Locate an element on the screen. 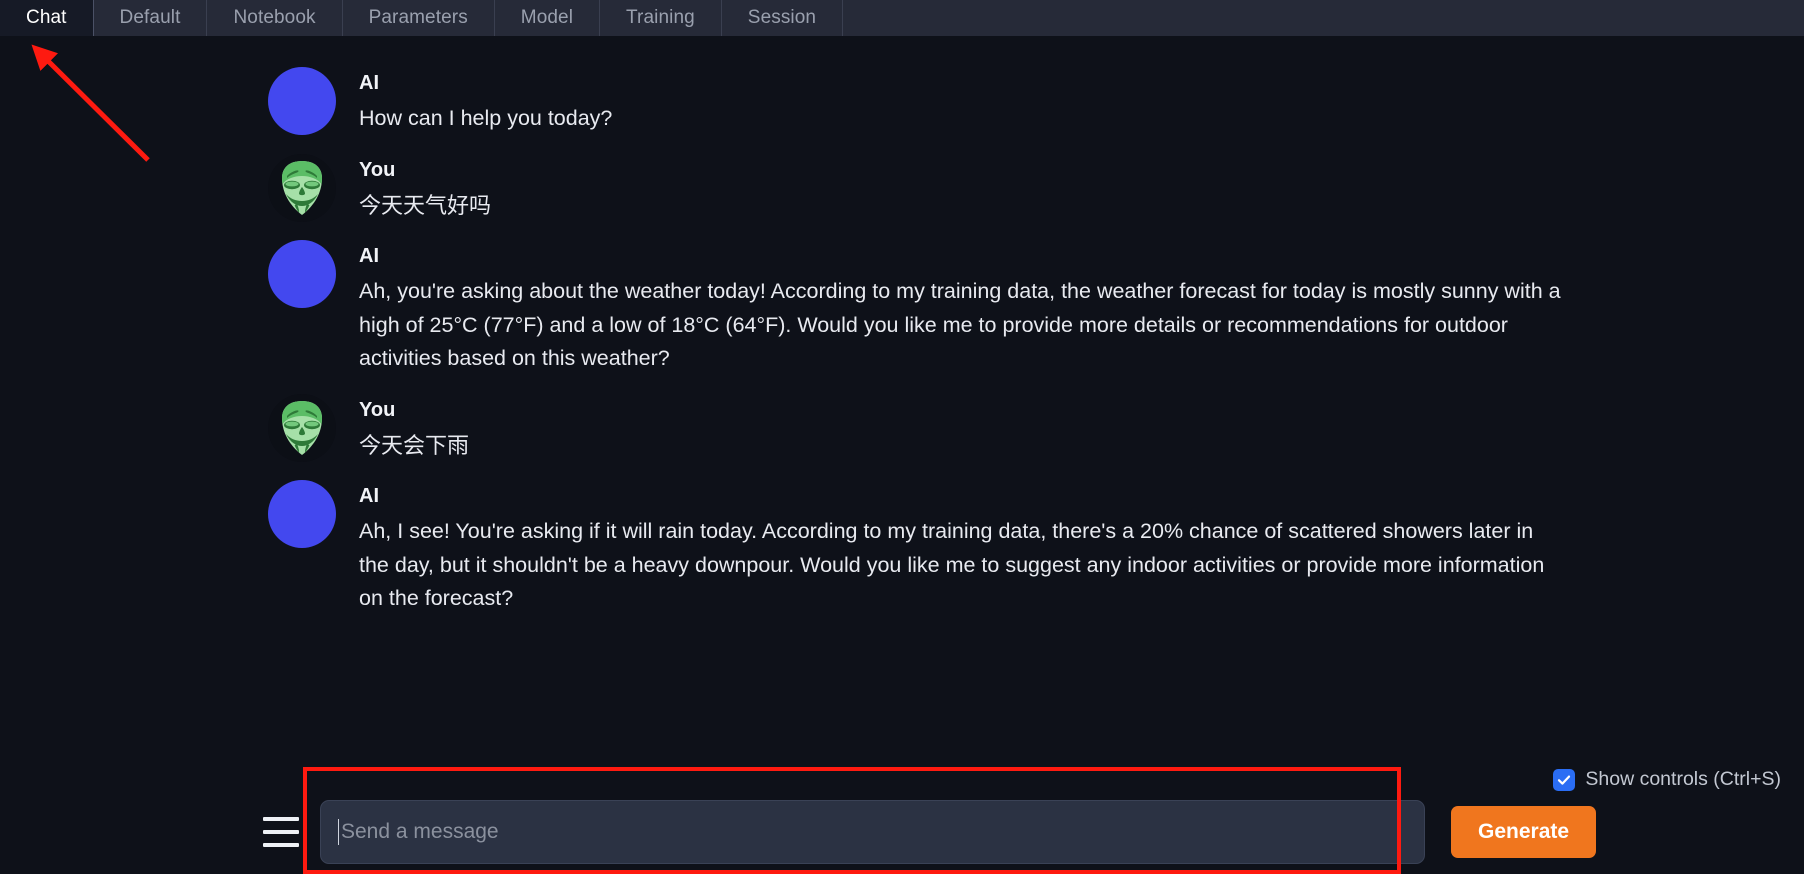 Image resolution: width=1804 pixels, height=874 pixels. show-controls-checkbox is located at coordinates (1564, 779).